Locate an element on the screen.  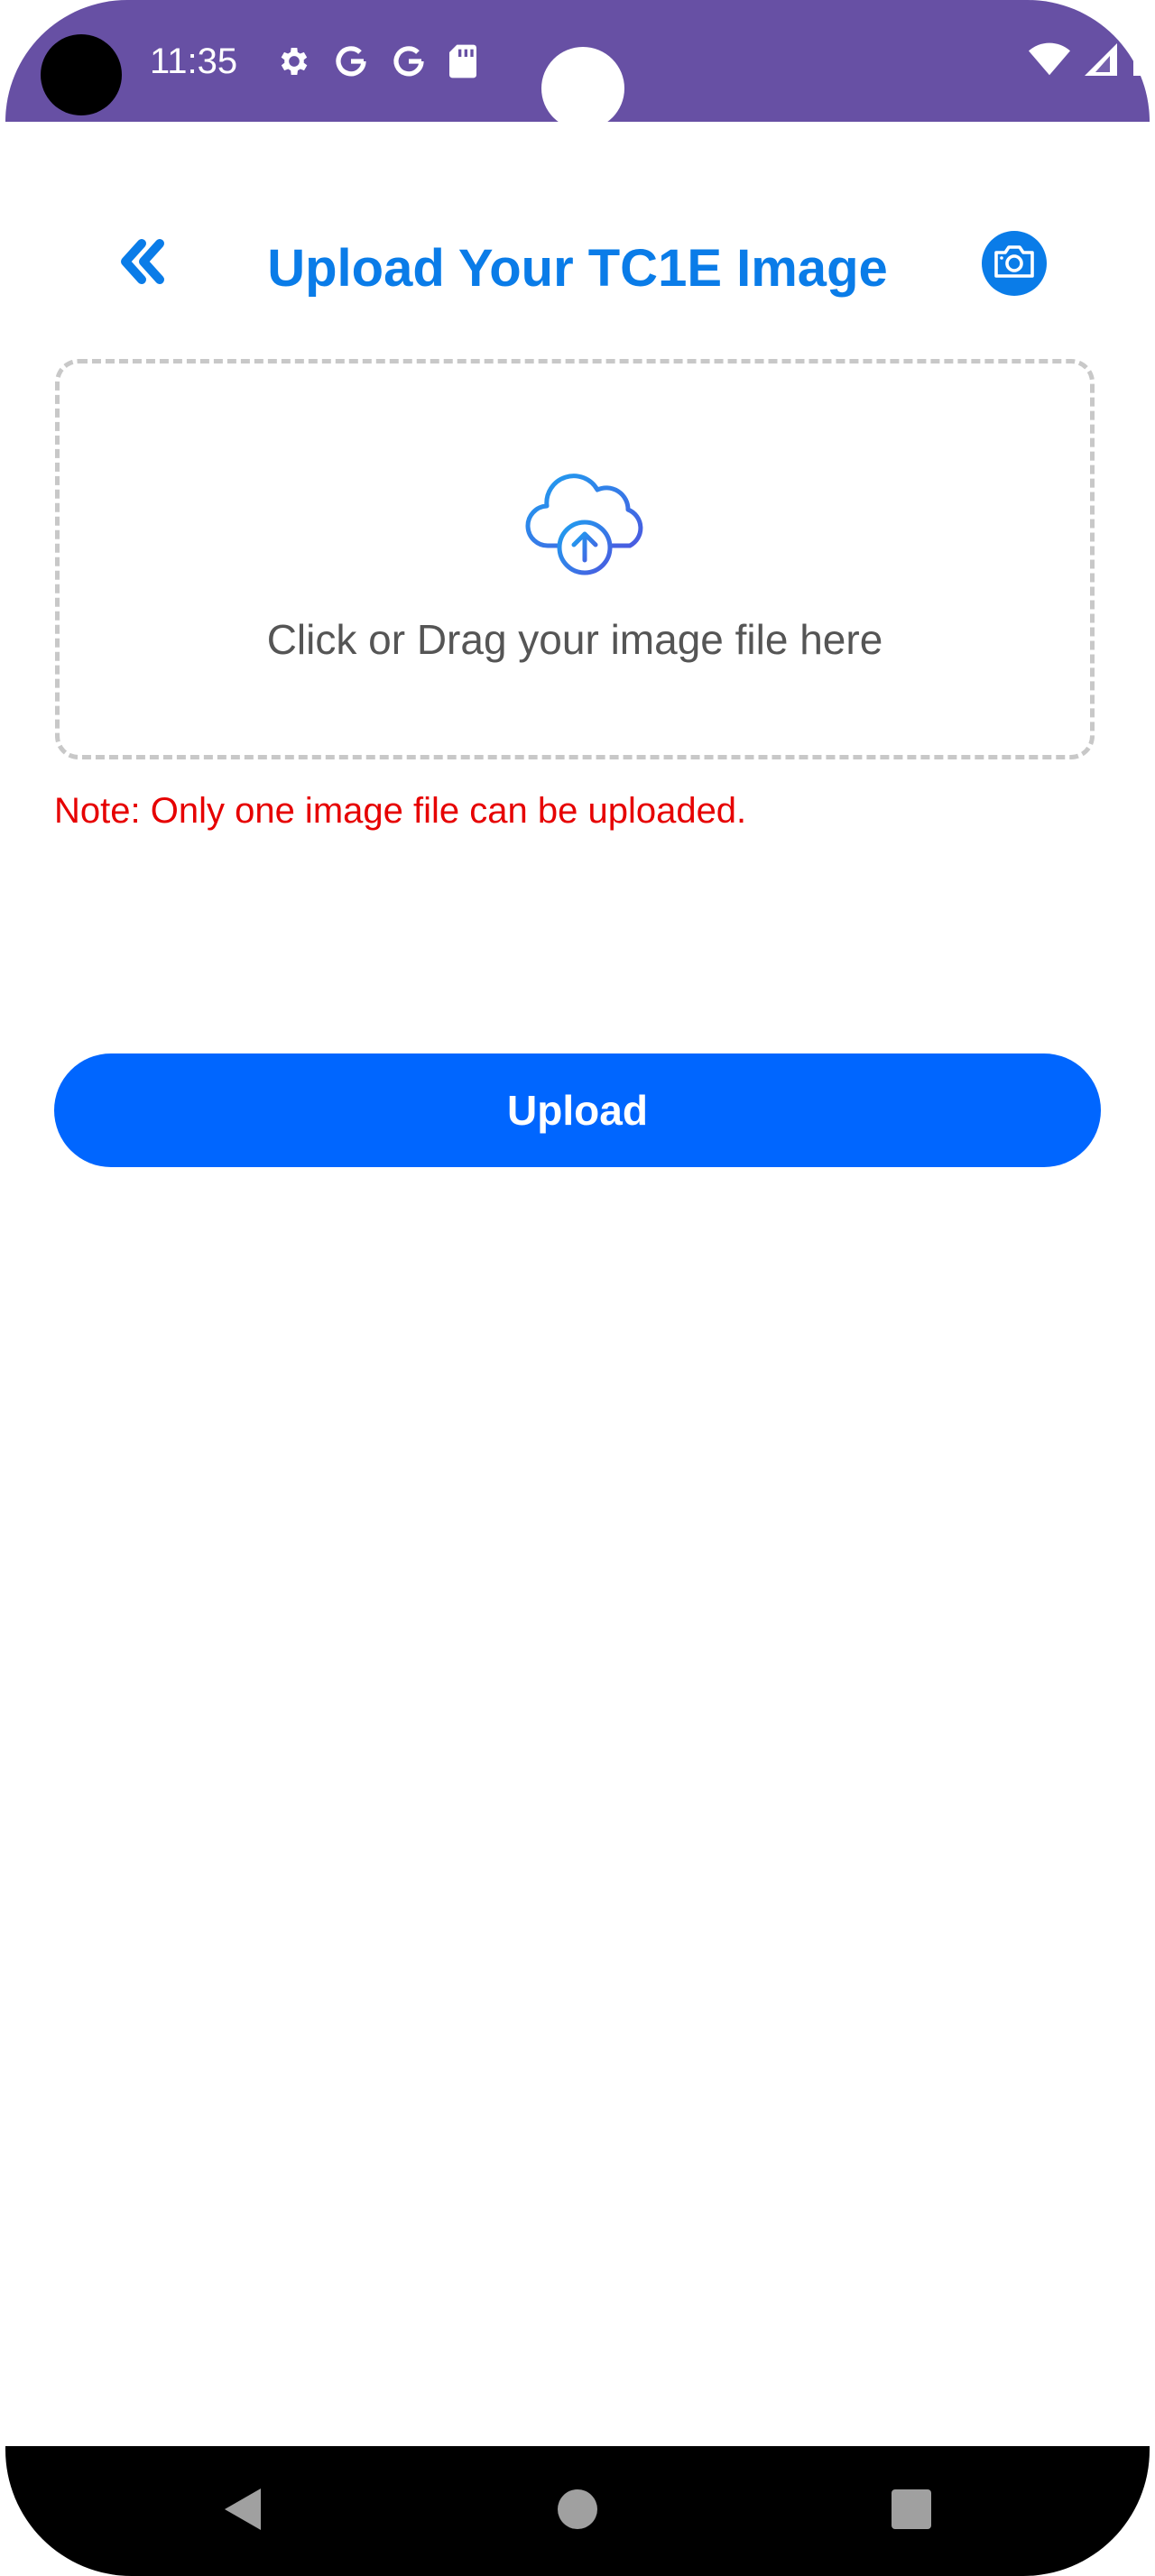
image-drop-zone: Click or Drag your image file here is located at coordinates (575, 559).